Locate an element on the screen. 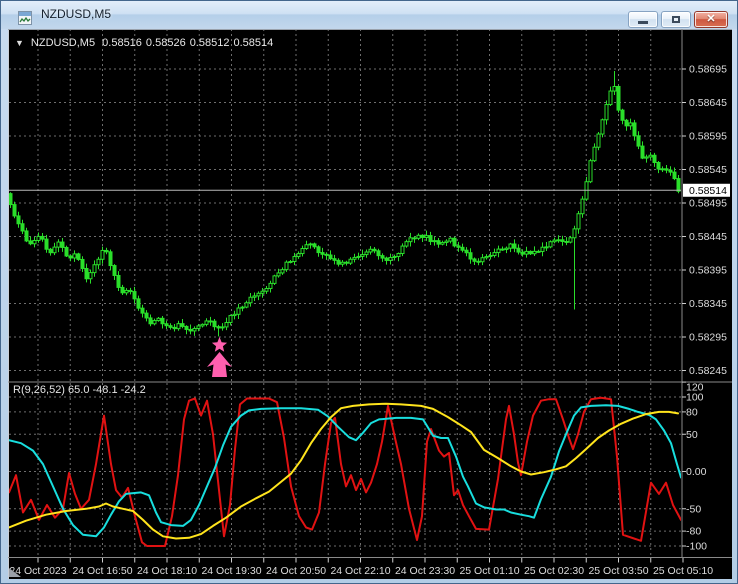 Image resolution: width=738 pixels, height=584 pixels. close-button: ✕ is located at coordinates (711, 19).